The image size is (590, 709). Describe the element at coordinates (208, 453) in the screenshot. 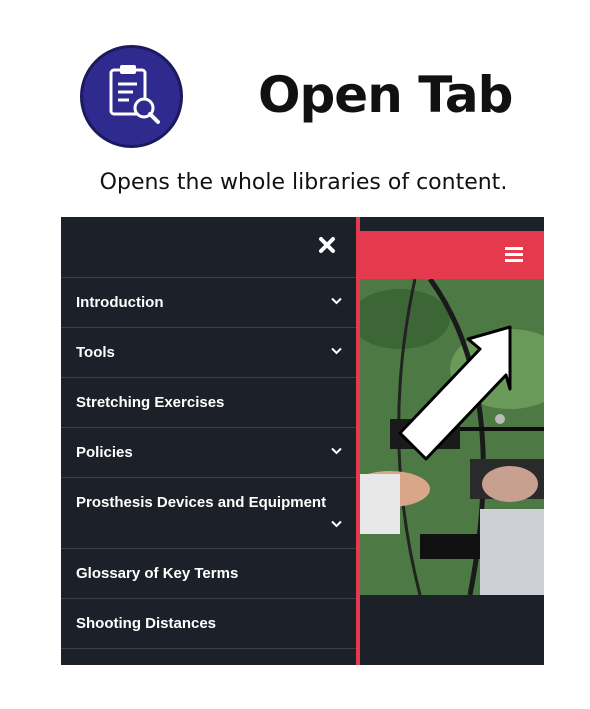

I see `menu-item-policies: Policies` at that location.